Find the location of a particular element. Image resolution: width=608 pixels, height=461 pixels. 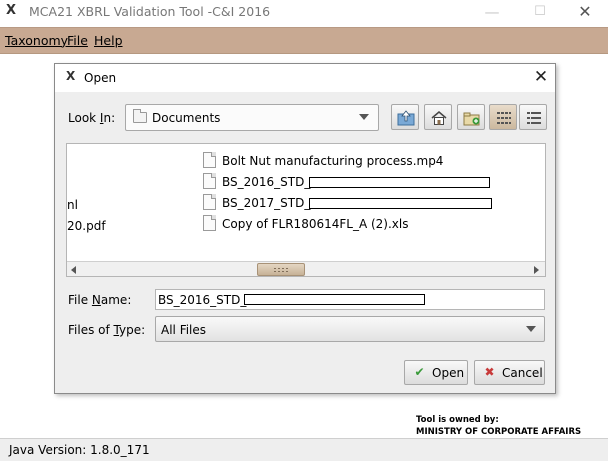

dialog-title: Open is located at coordinates (100, 78).